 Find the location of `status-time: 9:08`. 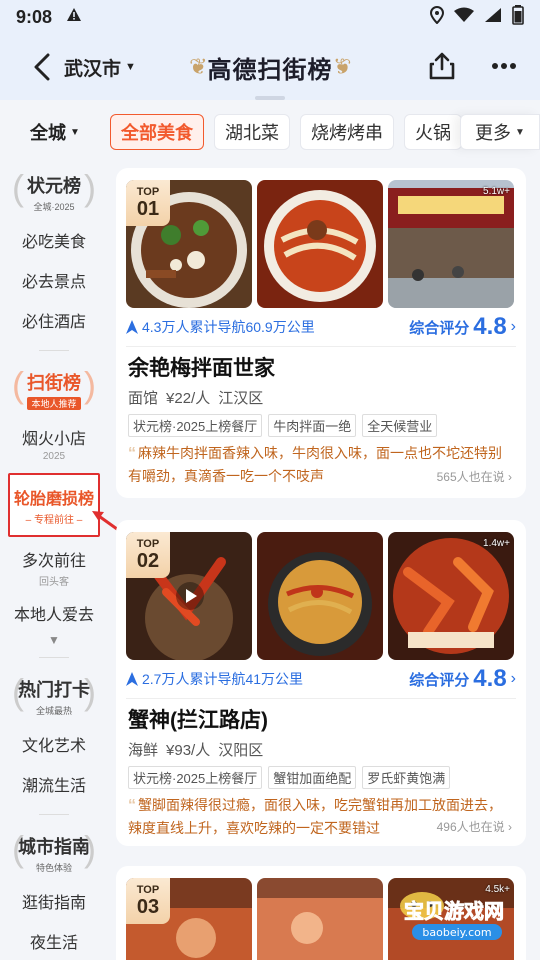

status-time: 9:08 is located at coordinates (34, 16).